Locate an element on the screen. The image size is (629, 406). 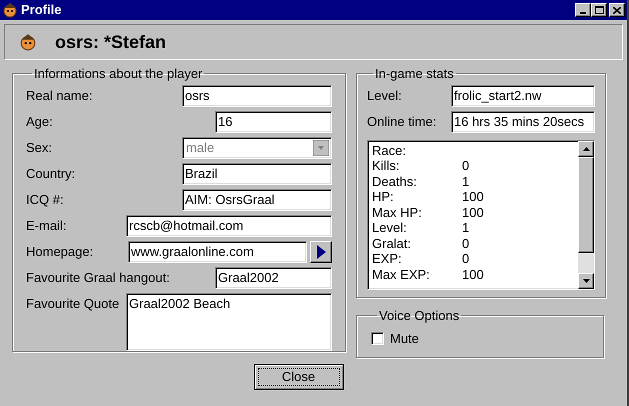
group-title: Voice Options is located at coordinates (419, 316).